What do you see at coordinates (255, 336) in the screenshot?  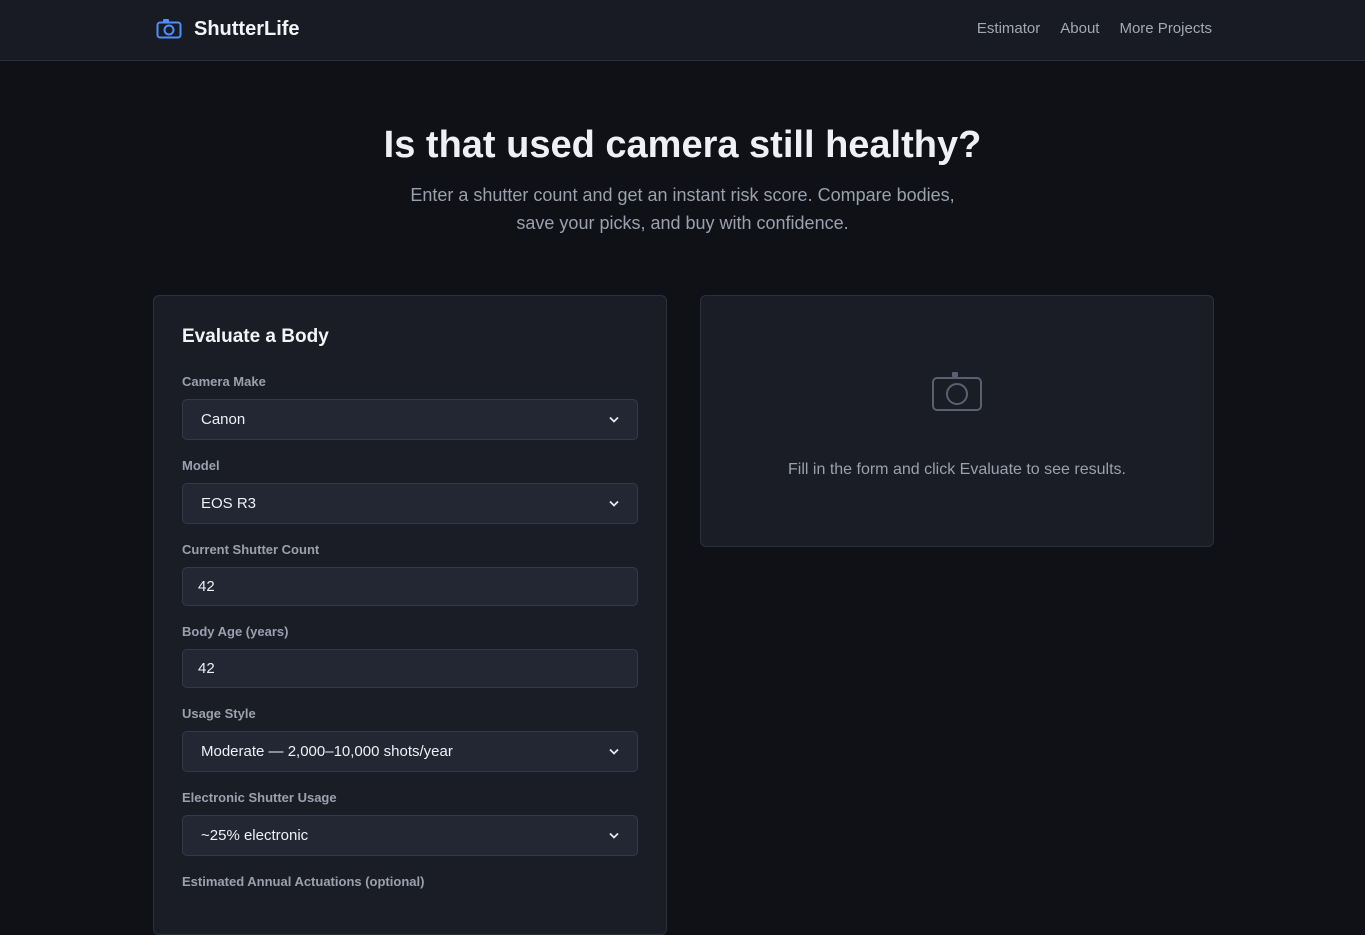 I see `form-title: Evaluate a Body` at bounding box center [255, 336].